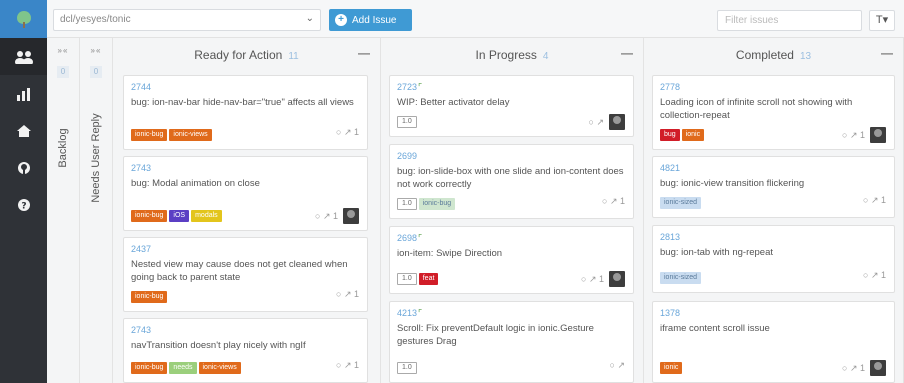  Describe the element at coordinates (805, 56) in the screenshot. I see `column-count: 13` at that location.